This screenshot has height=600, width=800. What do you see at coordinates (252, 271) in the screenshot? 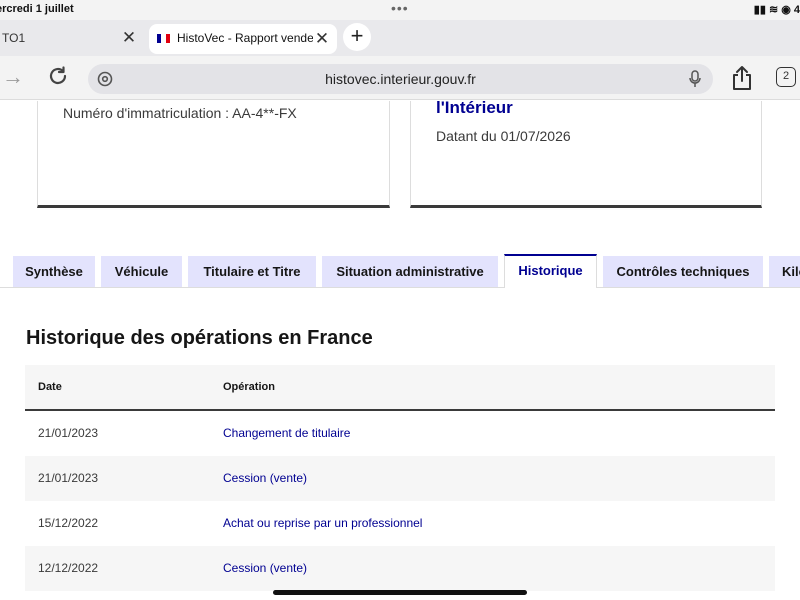
I see `tab-titulaire-titre: Titulaire et Titre` at bounding box center [252, 271].